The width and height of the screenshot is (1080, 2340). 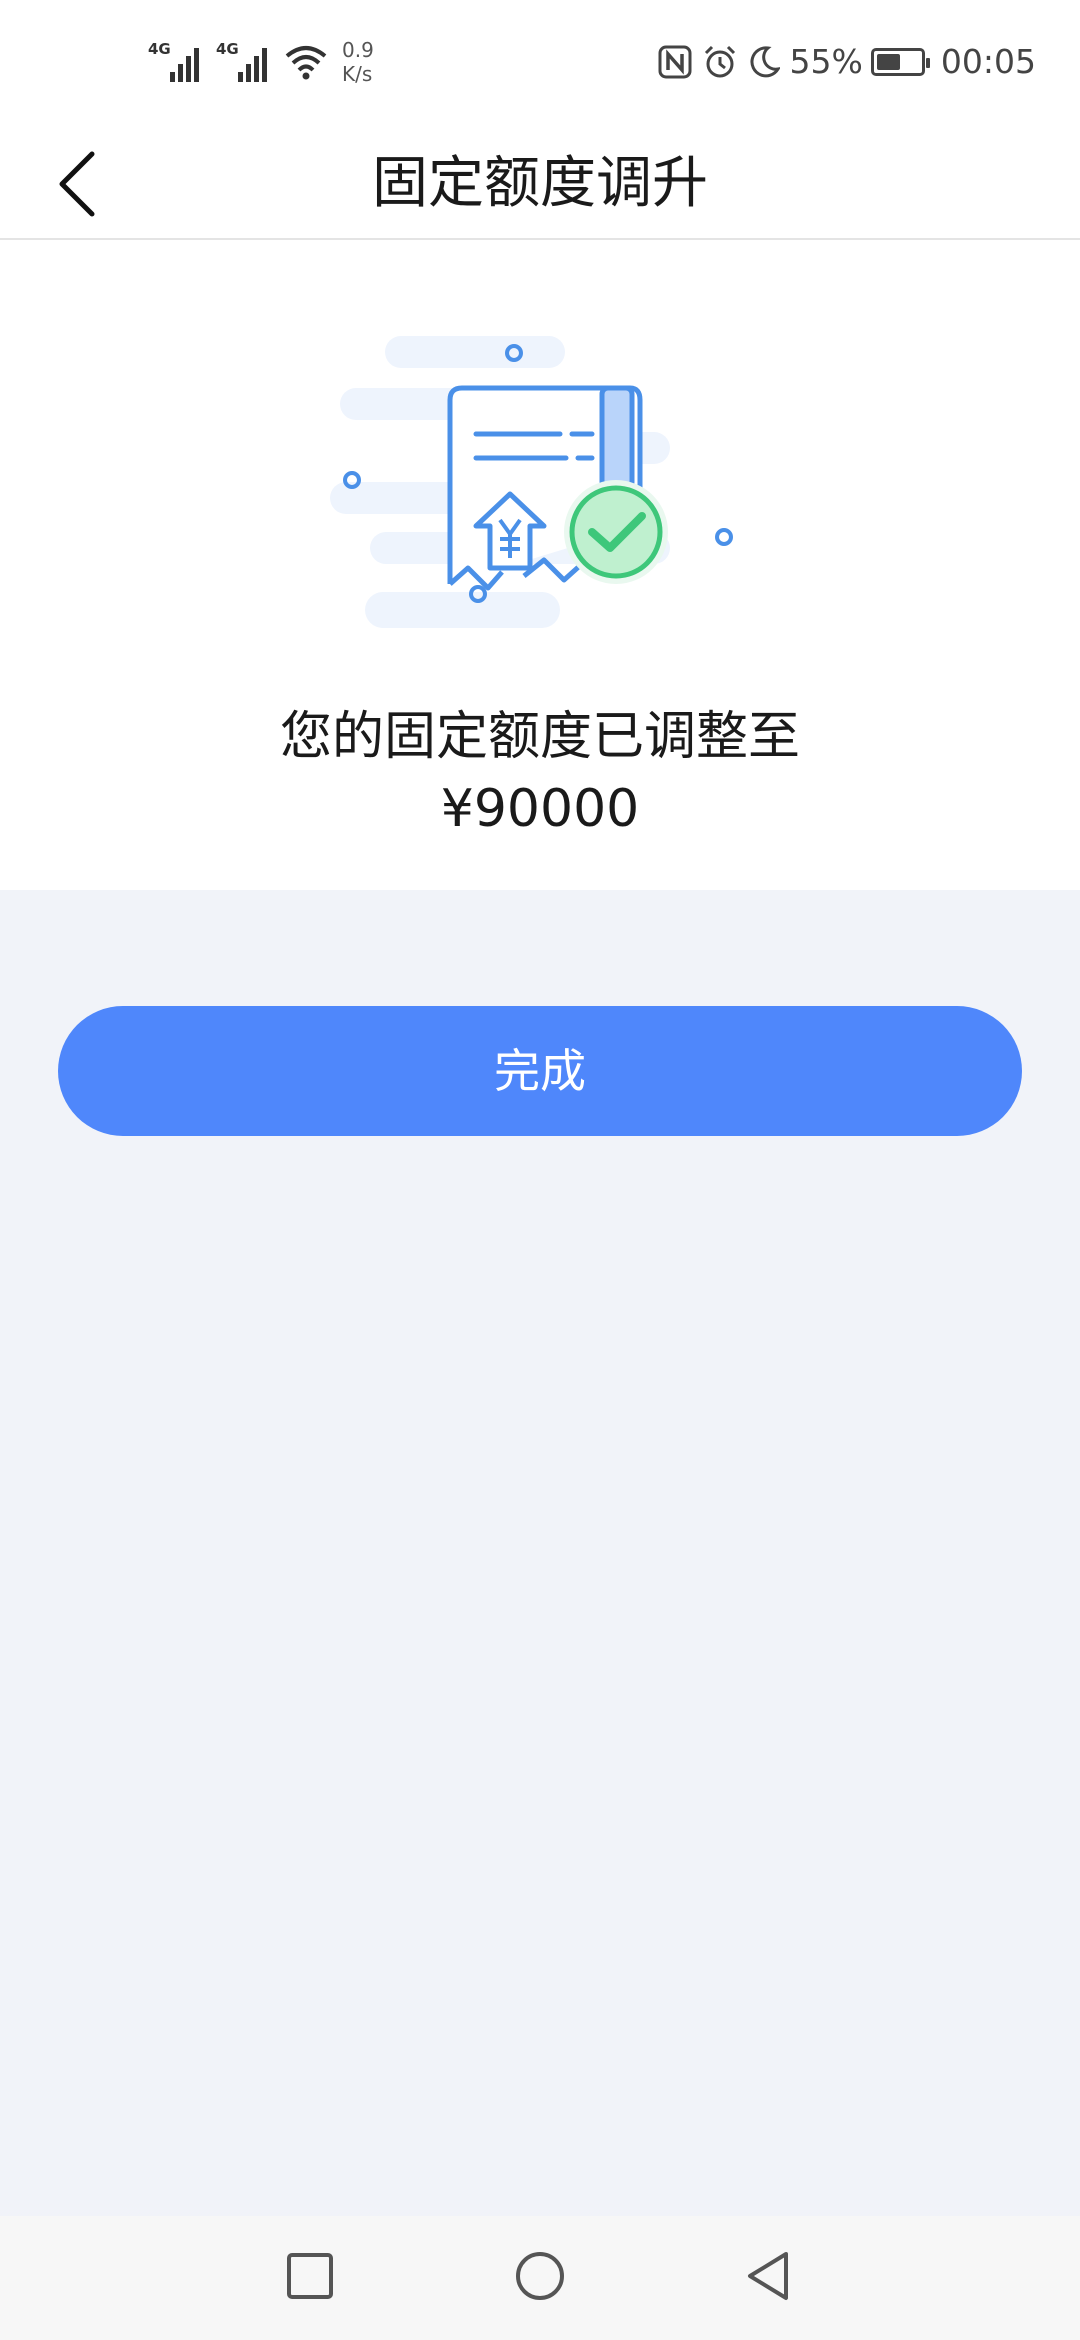 I want to click on system-nav-bar, so click(x=540, y=2278).